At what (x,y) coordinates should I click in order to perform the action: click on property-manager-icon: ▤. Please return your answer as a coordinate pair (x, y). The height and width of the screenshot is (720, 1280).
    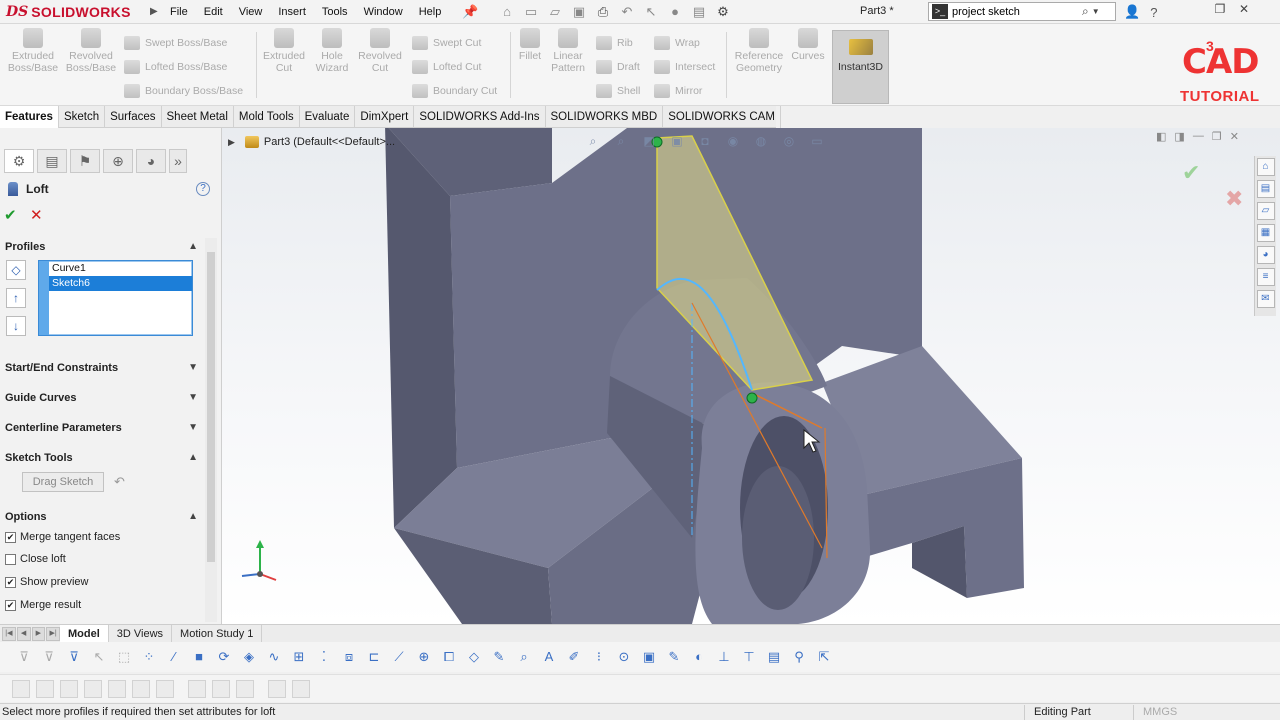
    Looking at the image, I should click on (52, 161).